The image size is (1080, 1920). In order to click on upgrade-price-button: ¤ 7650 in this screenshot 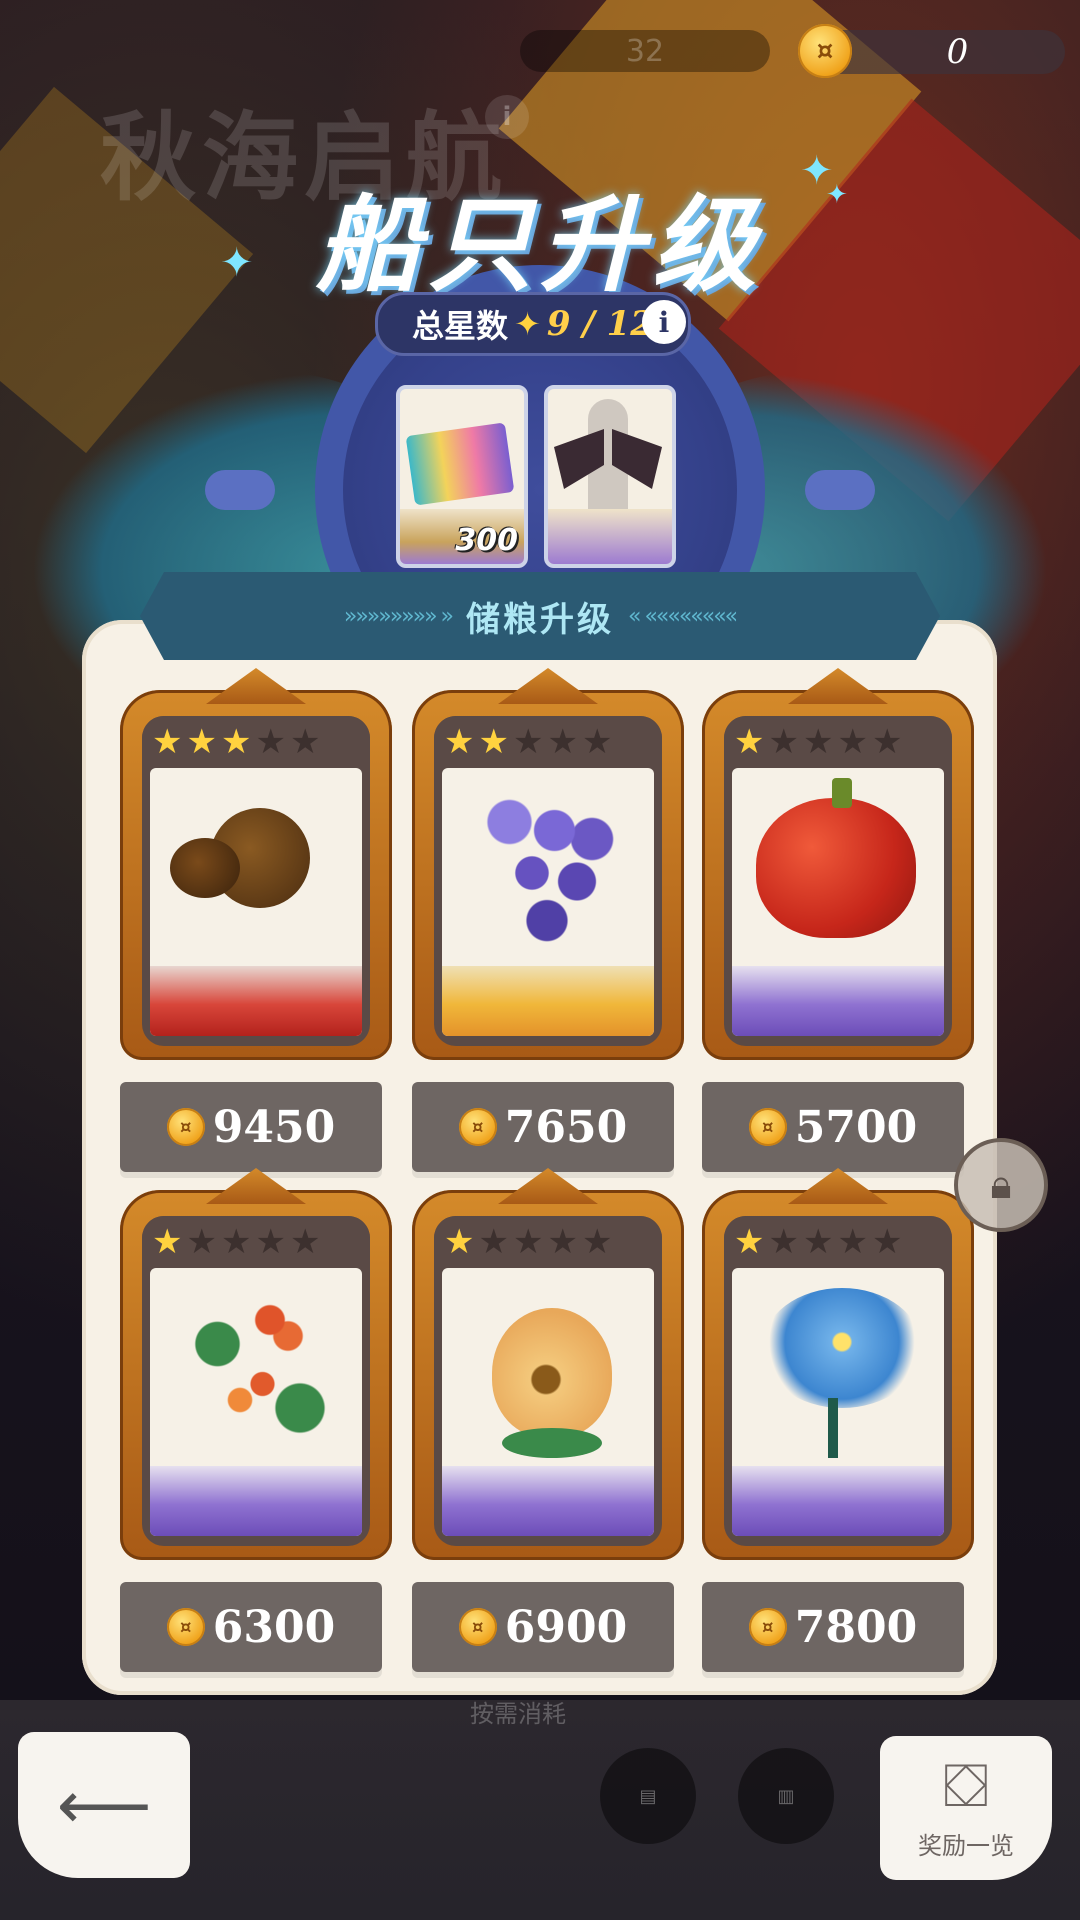, I will do `click(543, 1127)`.